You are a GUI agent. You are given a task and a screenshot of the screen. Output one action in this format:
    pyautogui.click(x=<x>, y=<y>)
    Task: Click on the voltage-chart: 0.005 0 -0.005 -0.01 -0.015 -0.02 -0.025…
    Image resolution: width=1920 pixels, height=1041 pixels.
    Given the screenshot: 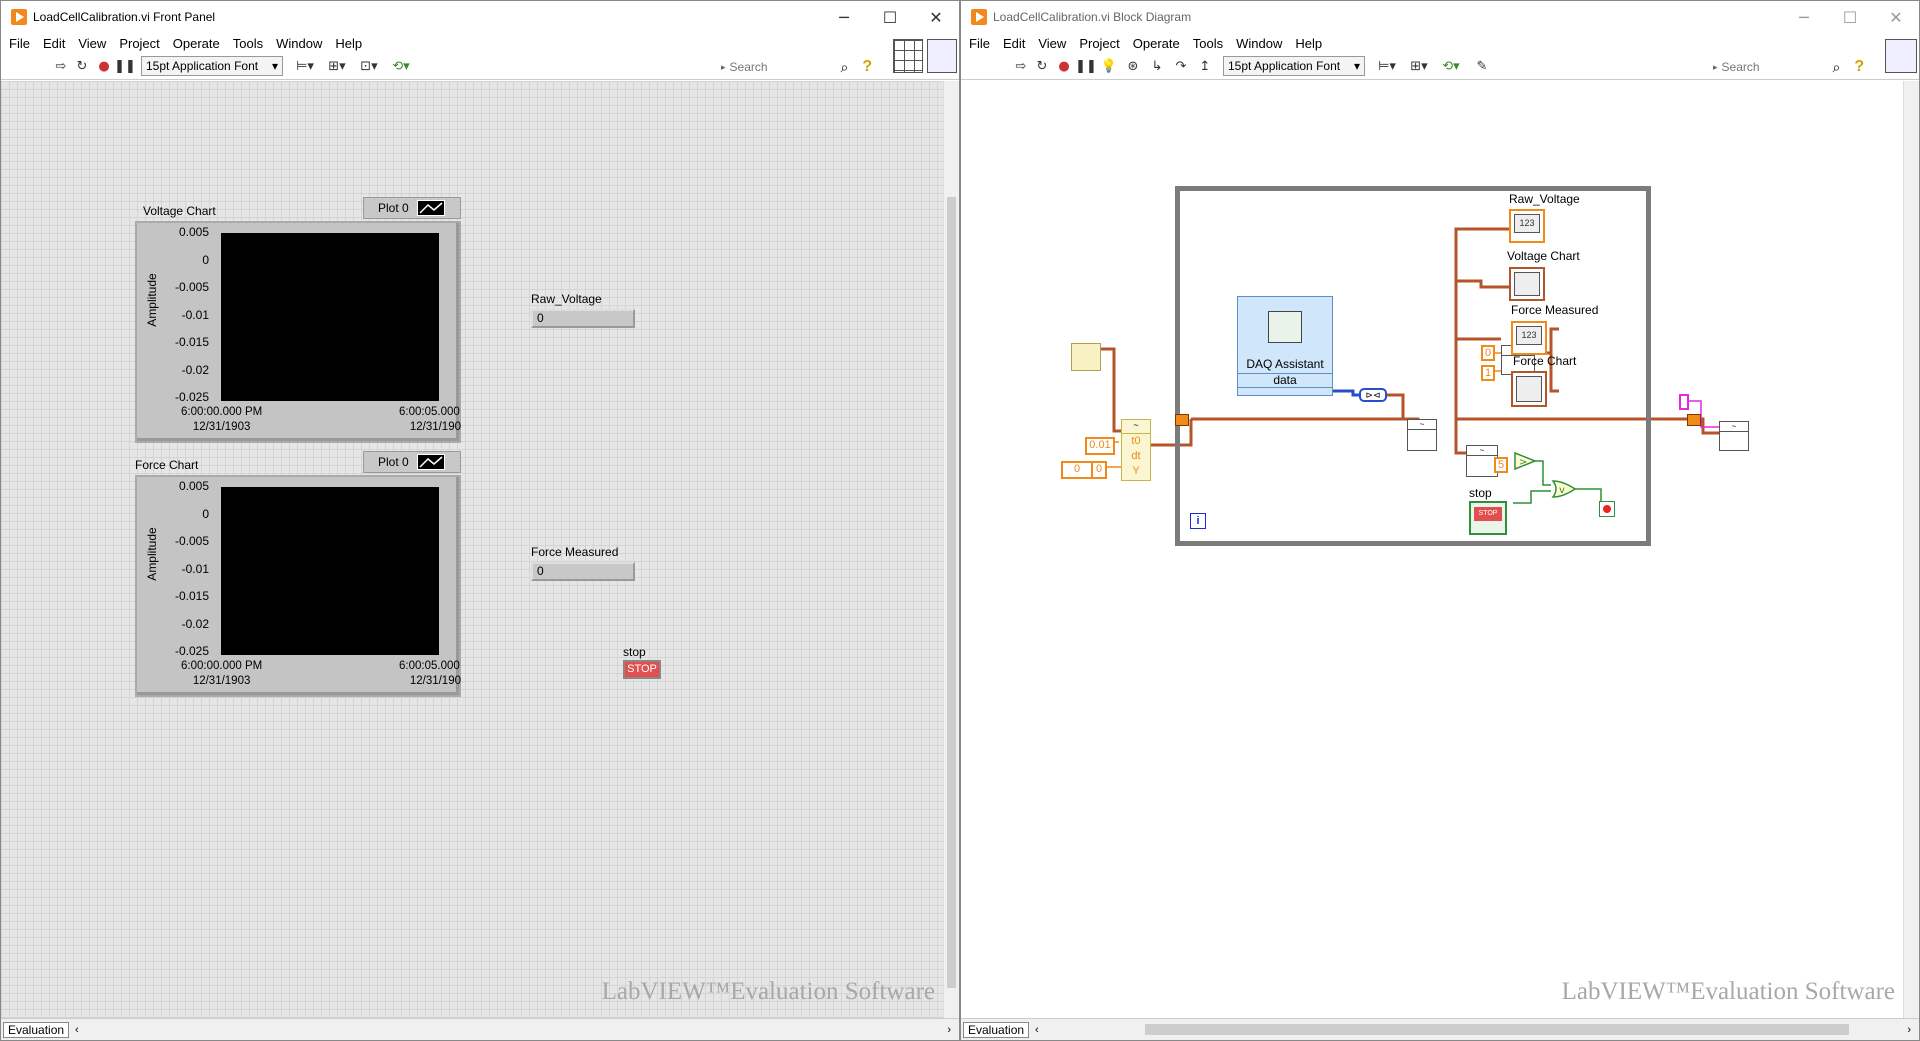 What is the action you would take?
    pyautogui.click(x=298, y=332)
    